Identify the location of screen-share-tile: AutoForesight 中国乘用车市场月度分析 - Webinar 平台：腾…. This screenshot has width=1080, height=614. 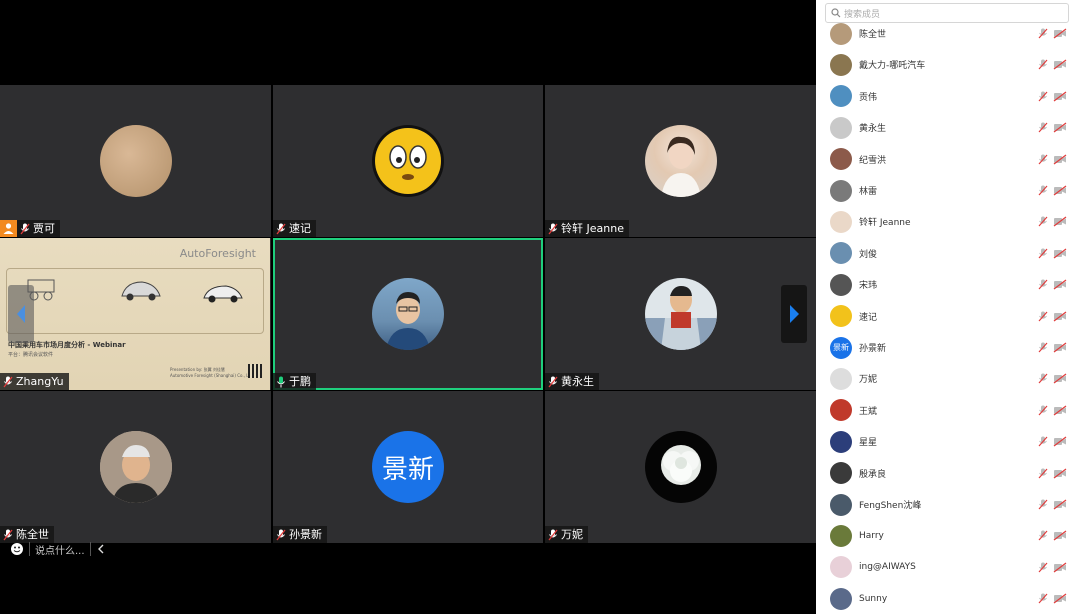
(135, 314).